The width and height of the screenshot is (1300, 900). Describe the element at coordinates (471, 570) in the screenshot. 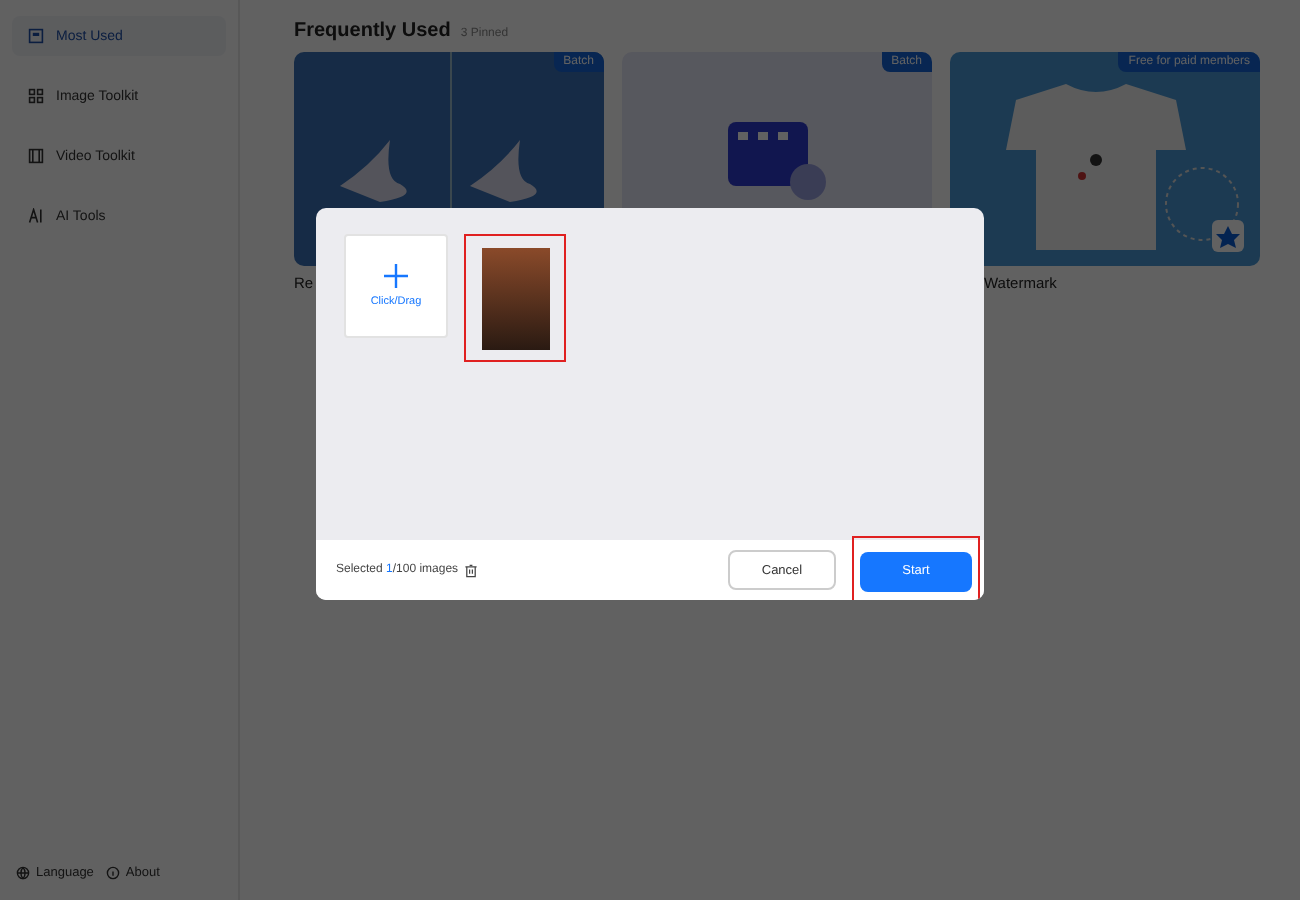

I see `trash-icon` at that location.